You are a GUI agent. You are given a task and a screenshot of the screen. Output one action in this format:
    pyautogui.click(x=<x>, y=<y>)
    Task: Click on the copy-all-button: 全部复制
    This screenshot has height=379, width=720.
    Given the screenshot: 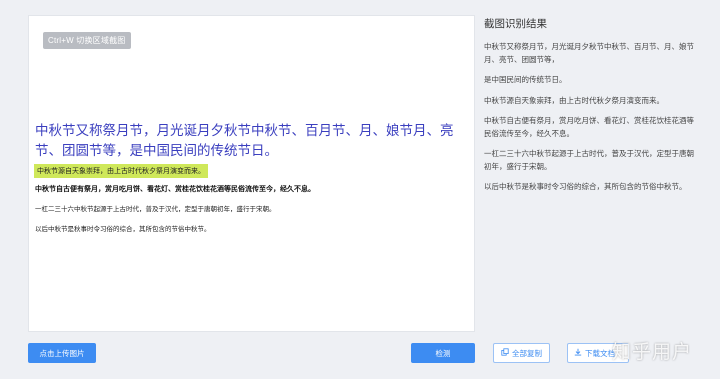 What is the action you would take?
    pyautogui.click(x=521, y=353)
    